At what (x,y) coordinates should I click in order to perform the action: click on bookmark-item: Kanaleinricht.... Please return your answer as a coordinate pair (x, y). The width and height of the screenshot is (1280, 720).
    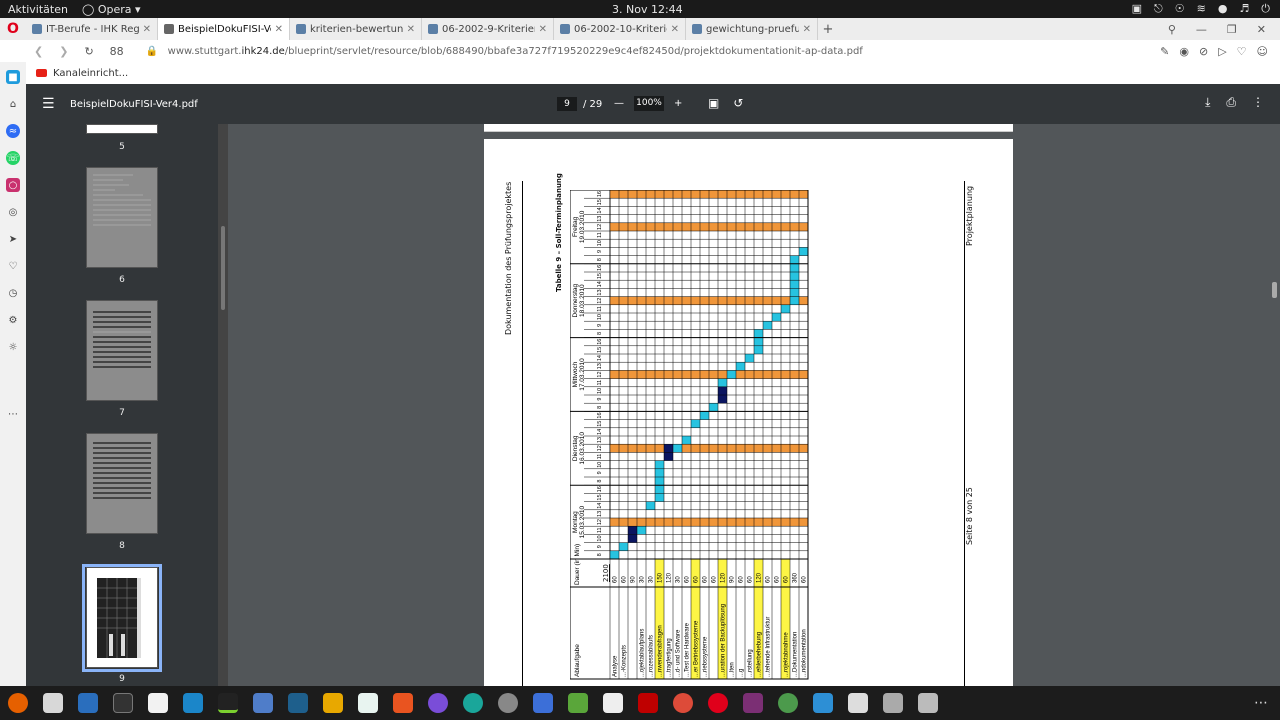
    Looking at the image, I should click on (90, 73).